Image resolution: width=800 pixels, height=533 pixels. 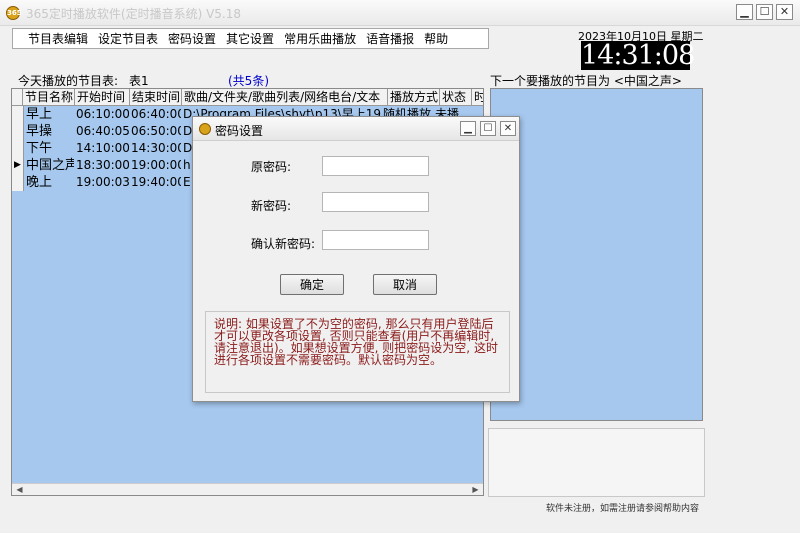 I want to click on cell-name: 早操, so click(x=39, y=131).